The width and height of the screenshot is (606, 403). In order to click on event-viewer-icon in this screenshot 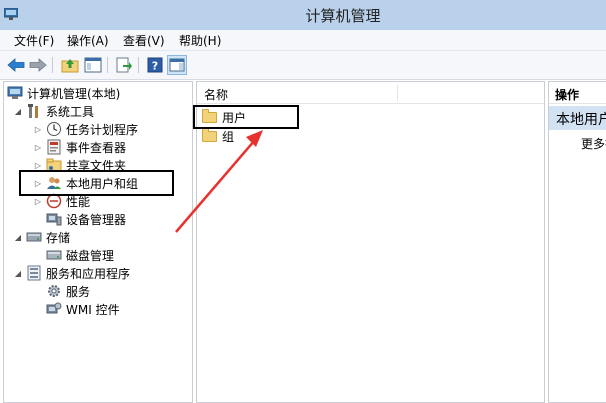, I will do `click(54, 147)`.